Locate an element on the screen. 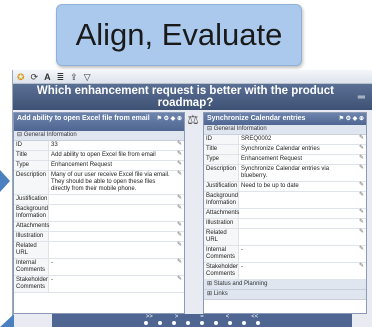  star-icon: ✪ is located at coordinates (21, 77).